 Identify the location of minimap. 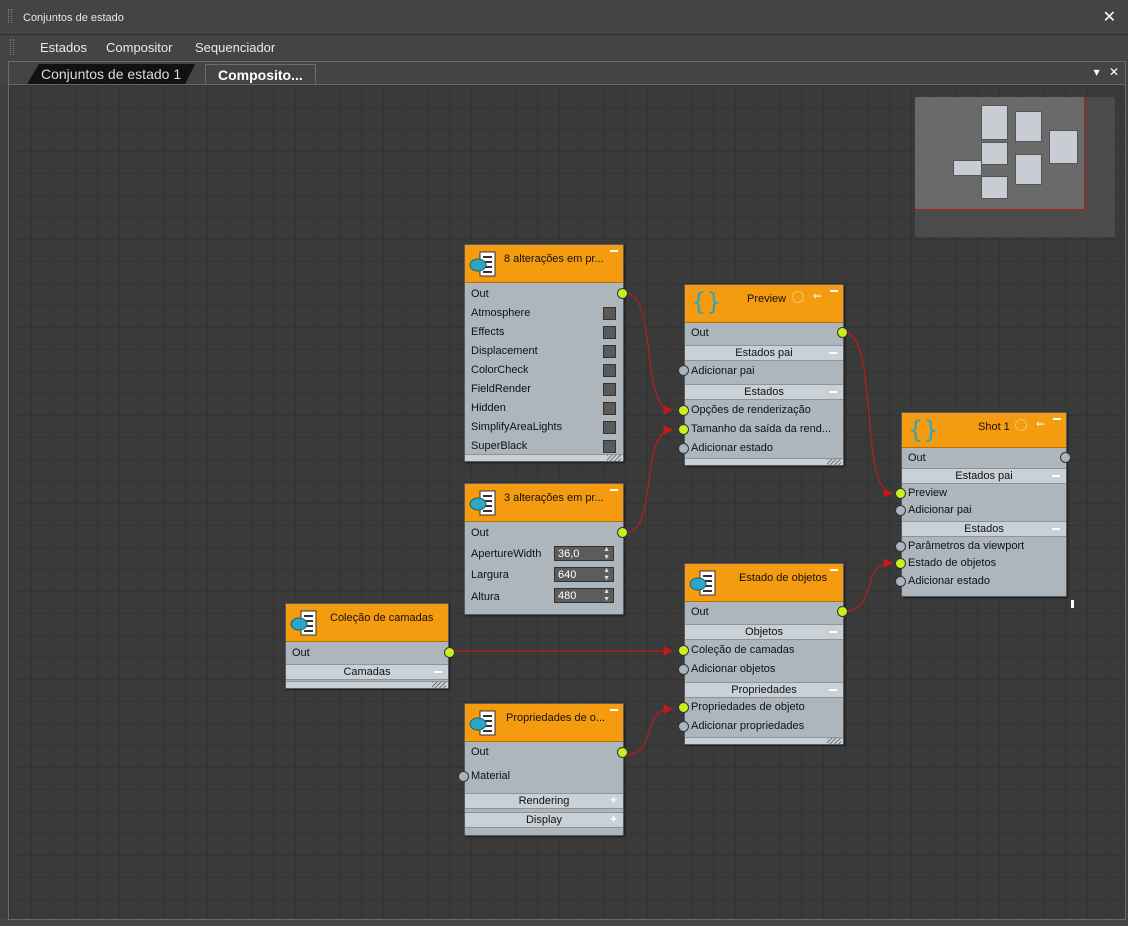
(1015, 167).